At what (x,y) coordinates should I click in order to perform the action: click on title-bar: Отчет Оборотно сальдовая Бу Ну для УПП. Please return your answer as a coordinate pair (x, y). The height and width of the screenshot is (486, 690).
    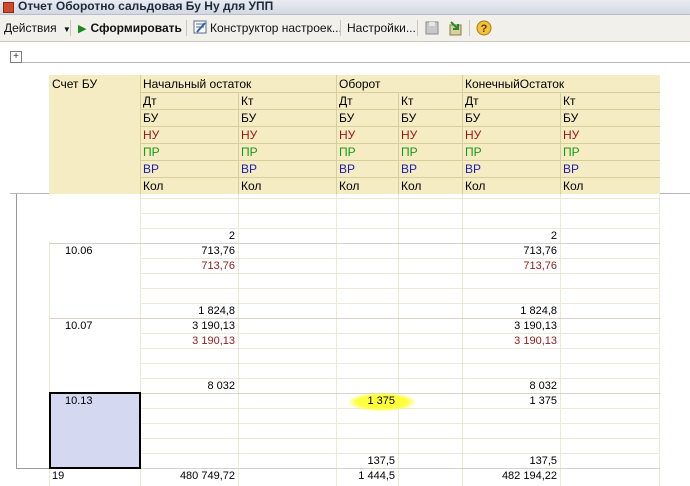
    Looking at the image, I should click on (345, 7).